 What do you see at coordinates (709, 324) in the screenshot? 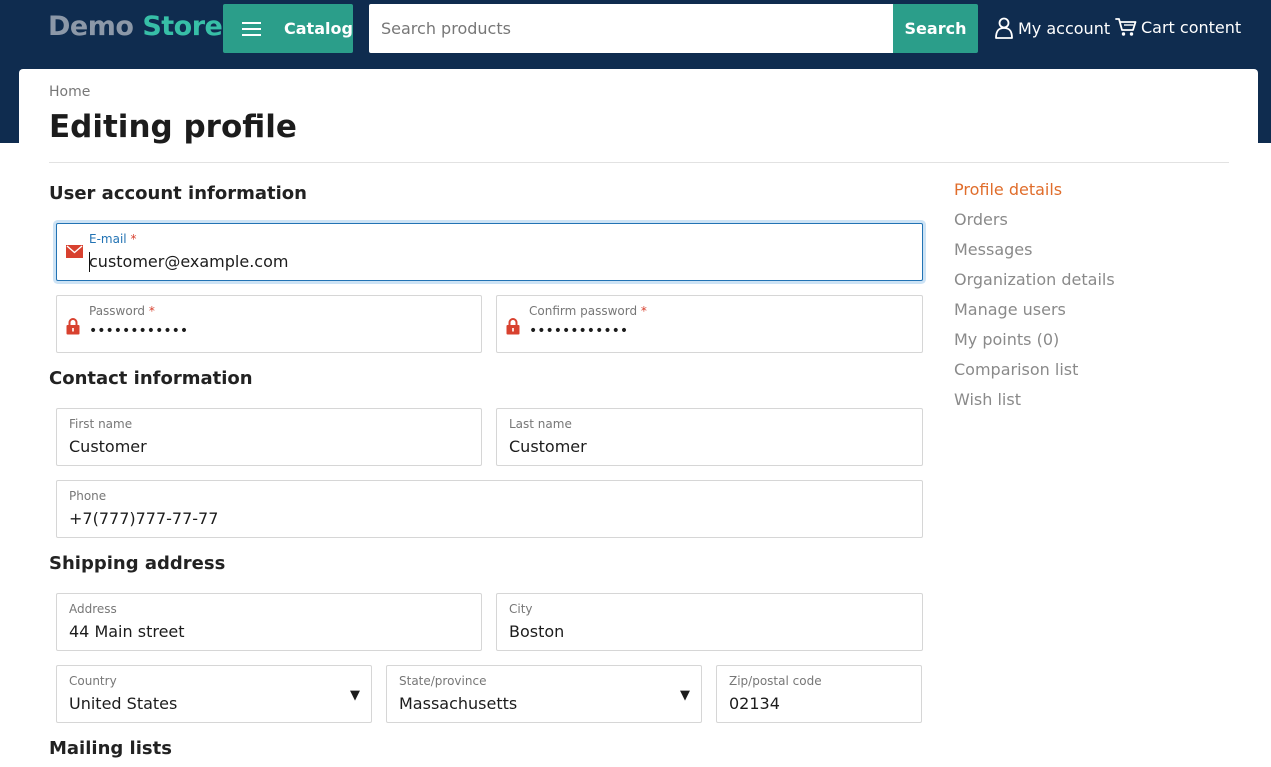
I see `confirm-password-field: Confirm password * ••••••••••••` at bounding box center [709, 324].